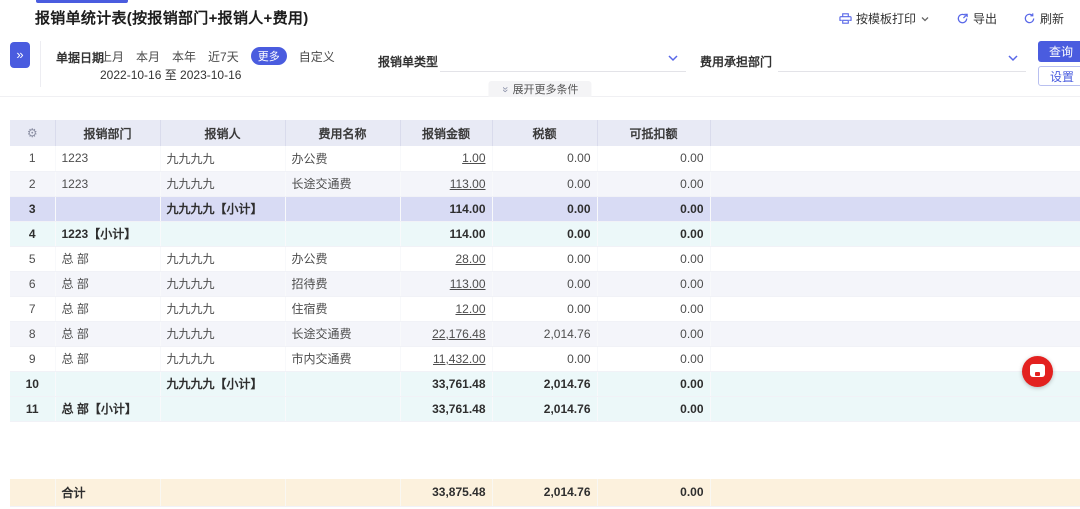 The width and height of the screenshot is (1080, 509). What do you see at coordinates (343, 133) in the screenshot?
I see `column-header-expense: 费用名称` at bounding box center [343, 133].